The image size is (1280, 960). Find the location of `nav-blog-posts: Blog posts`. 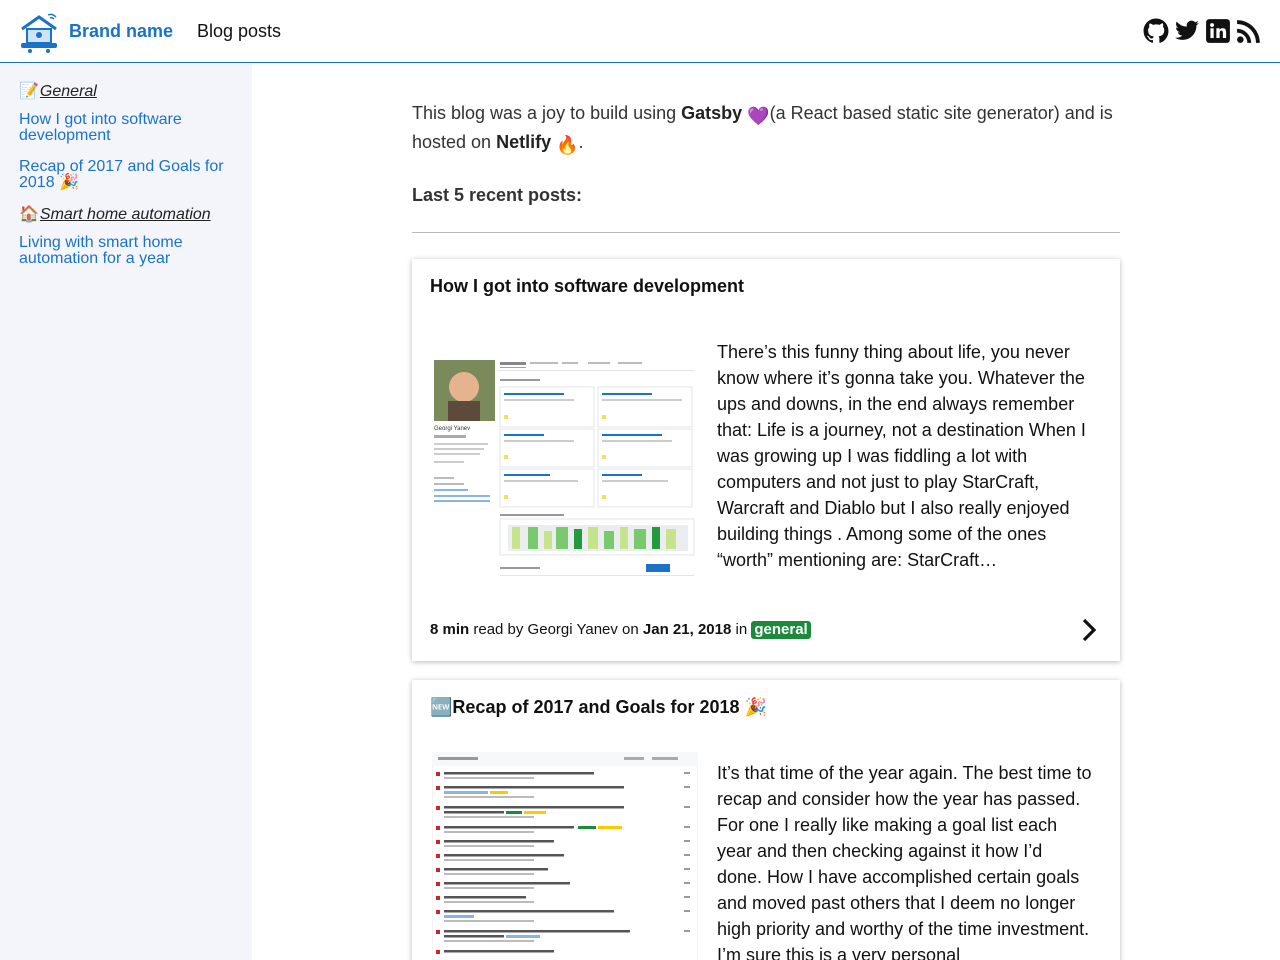

nav-blog-posts: Blog posts is located at coordinates (239, 31).